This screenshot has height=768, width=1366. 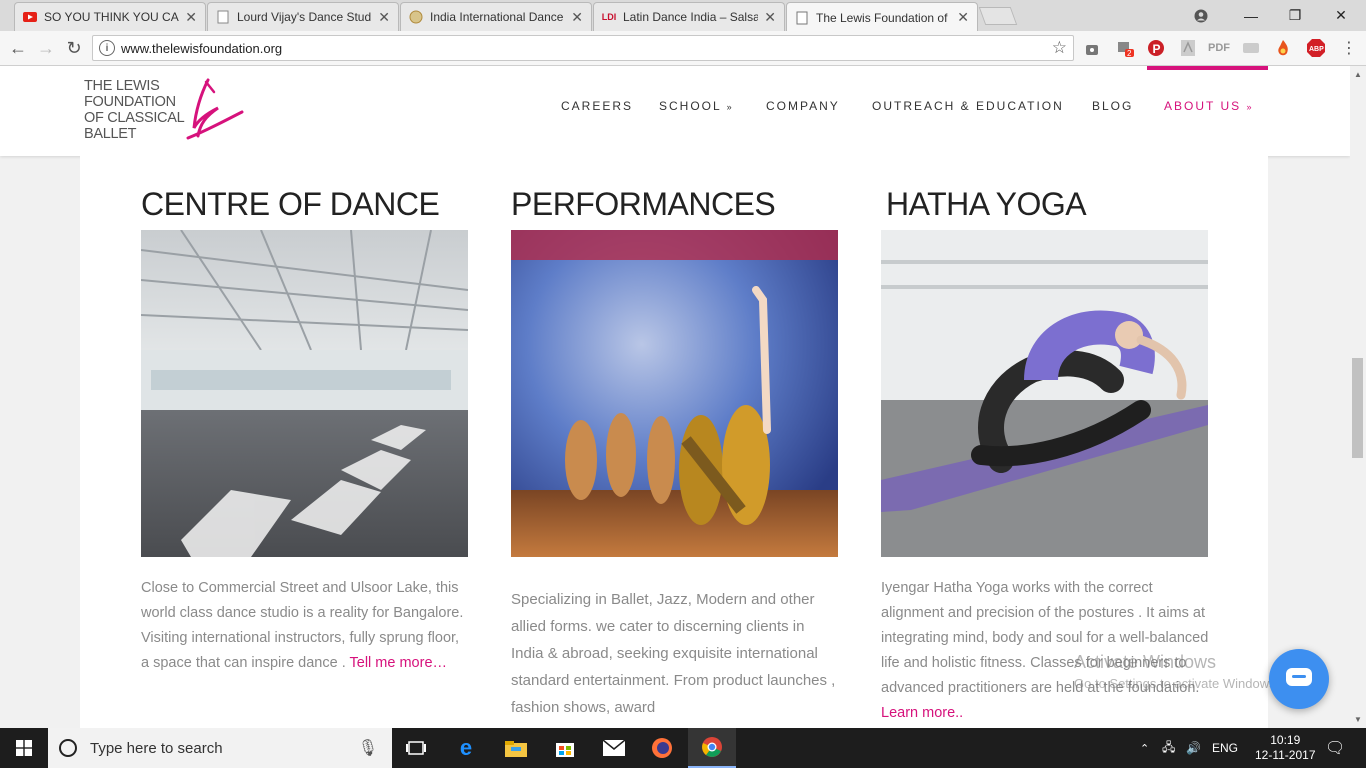 I want to click on back-icon: ←, so click(x=18, y=48).